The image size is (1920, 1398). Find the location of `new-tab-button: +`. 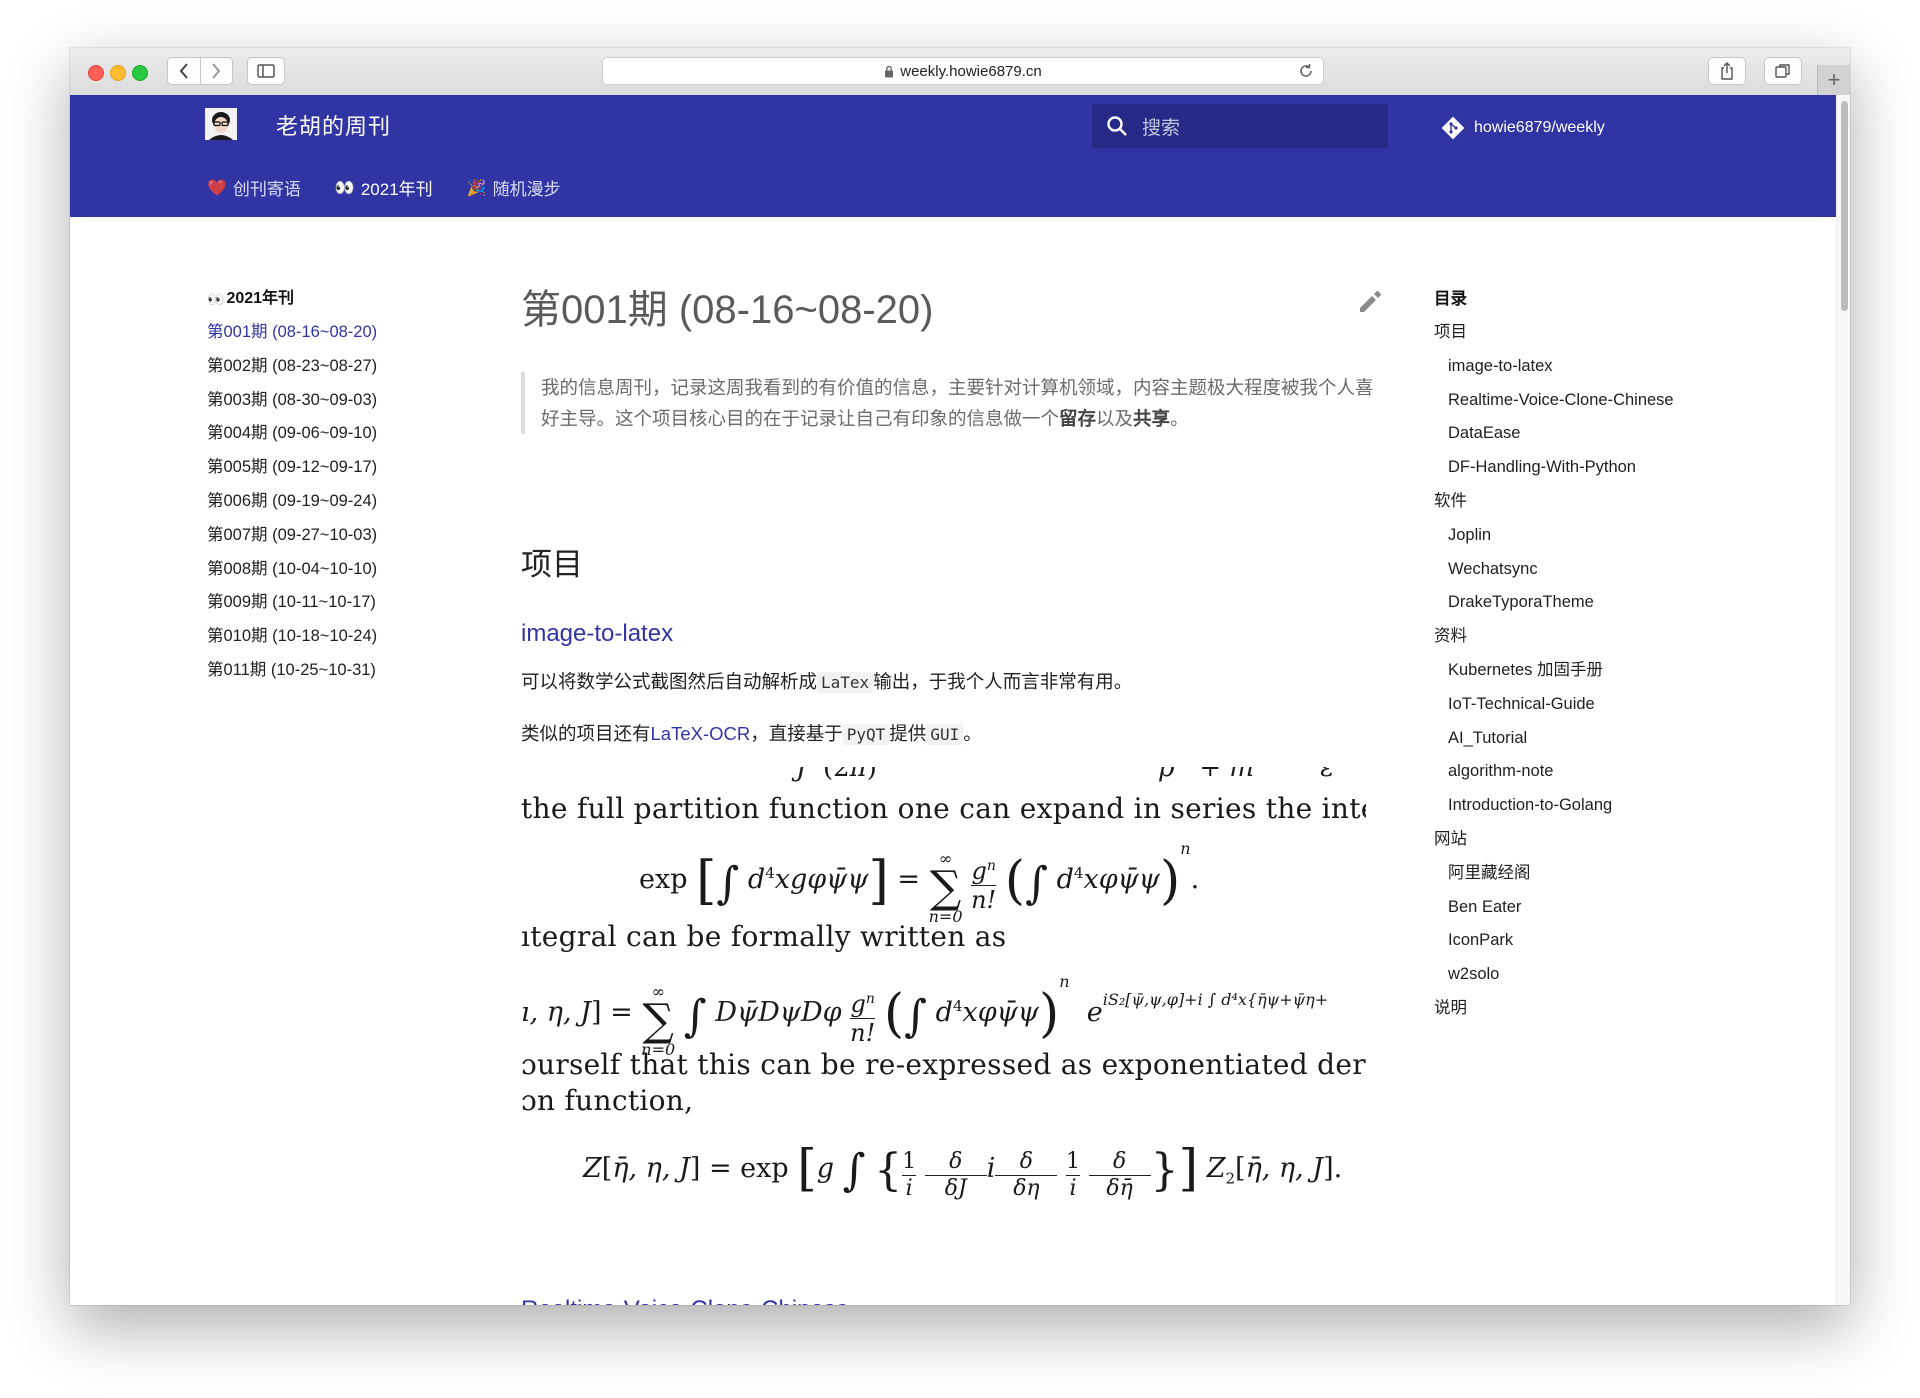

new-tab-button: + is located at coordinates (1833, 80).